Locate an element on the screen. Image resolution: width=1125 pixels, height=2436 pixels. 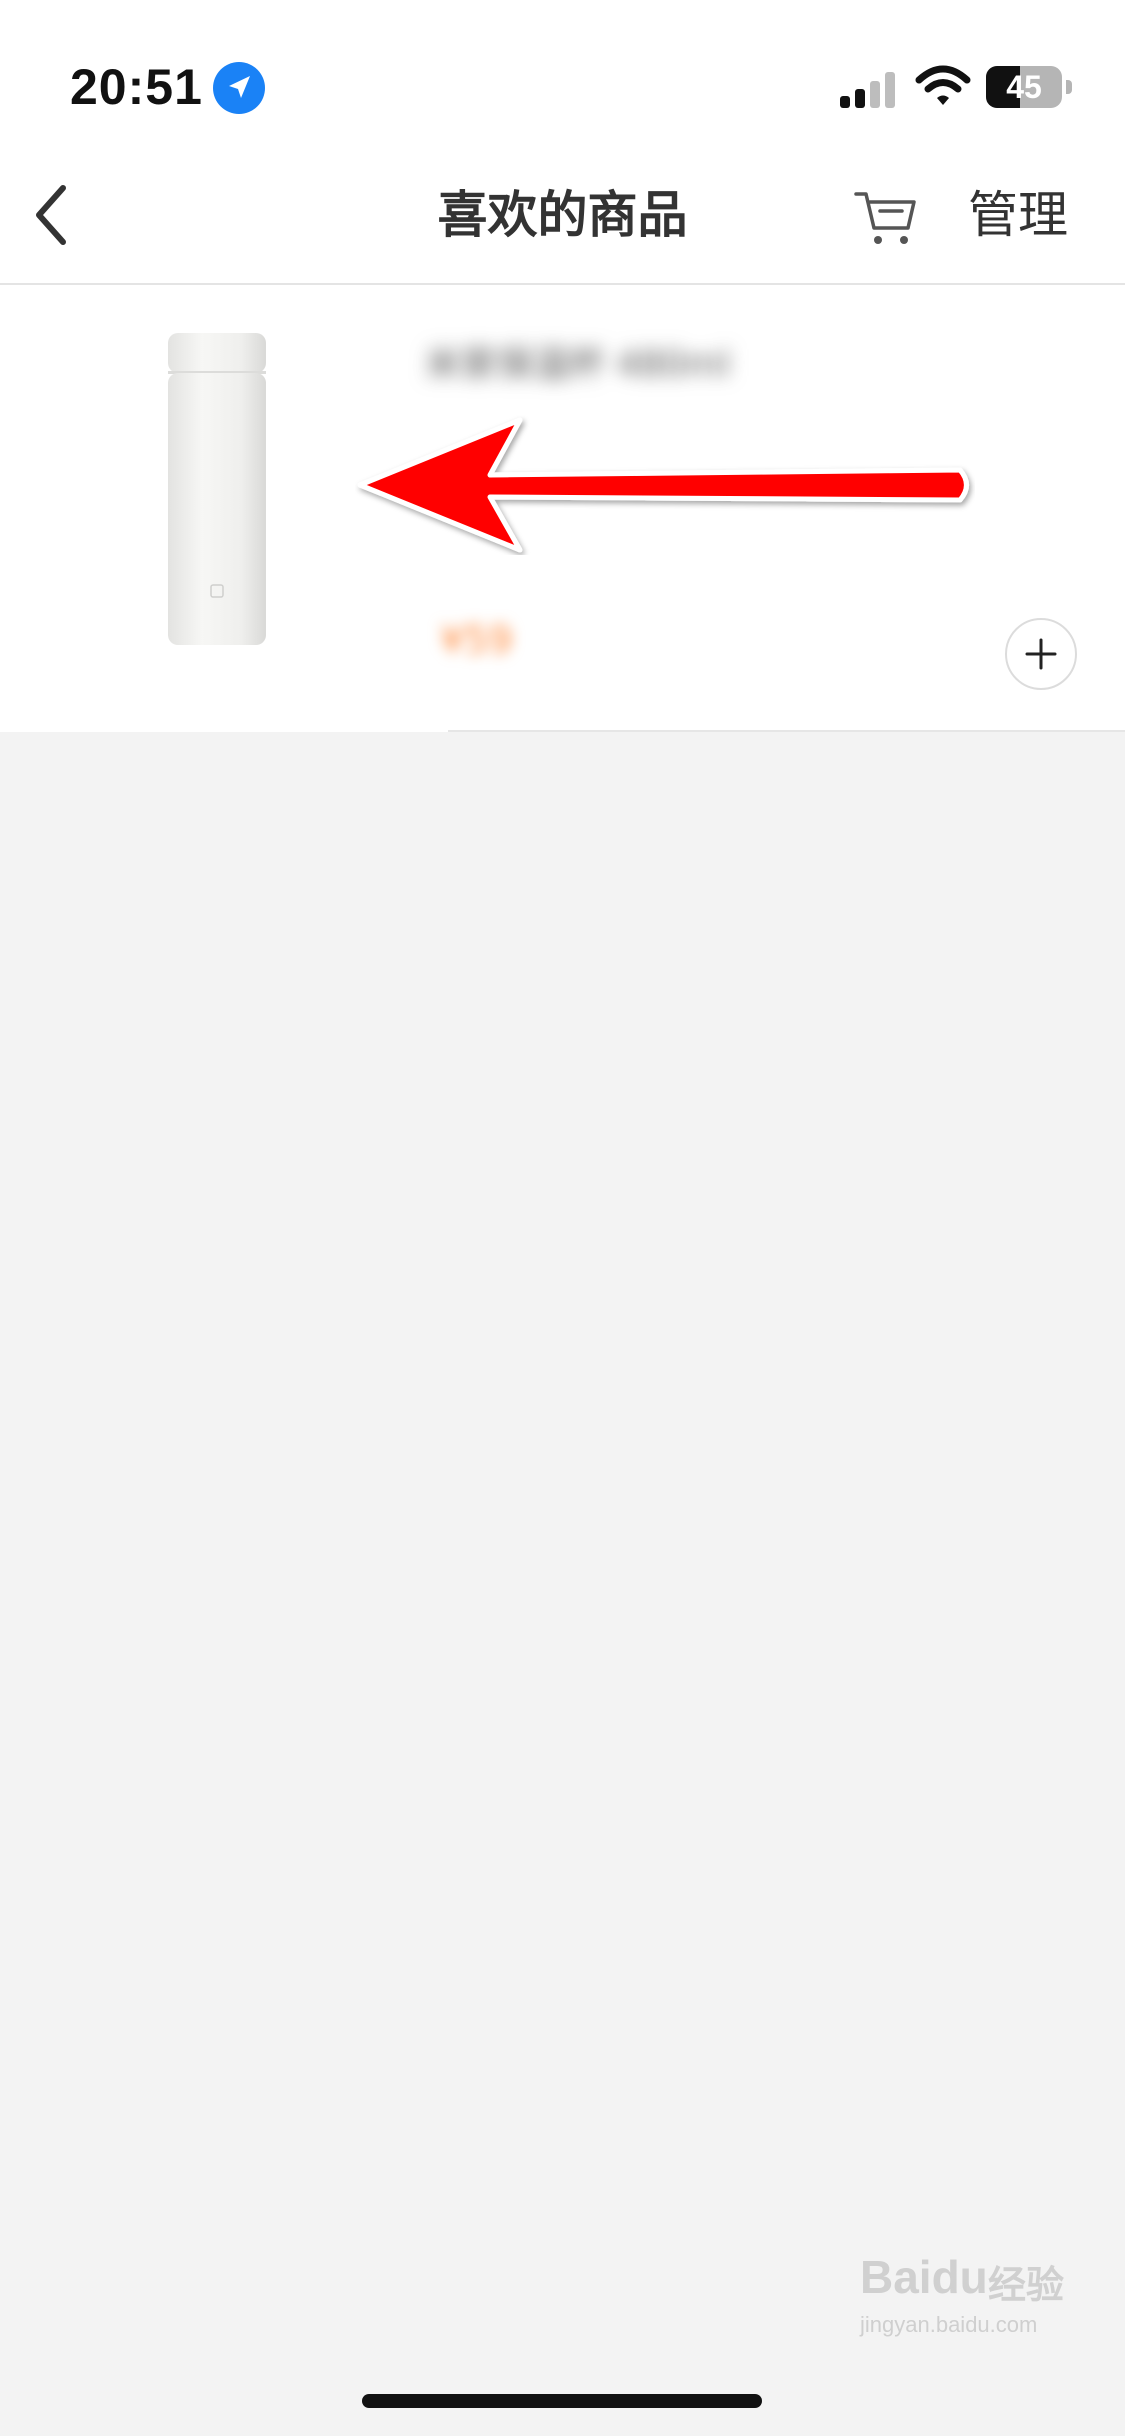
plus-icon is located at coordinates (1041, 654).